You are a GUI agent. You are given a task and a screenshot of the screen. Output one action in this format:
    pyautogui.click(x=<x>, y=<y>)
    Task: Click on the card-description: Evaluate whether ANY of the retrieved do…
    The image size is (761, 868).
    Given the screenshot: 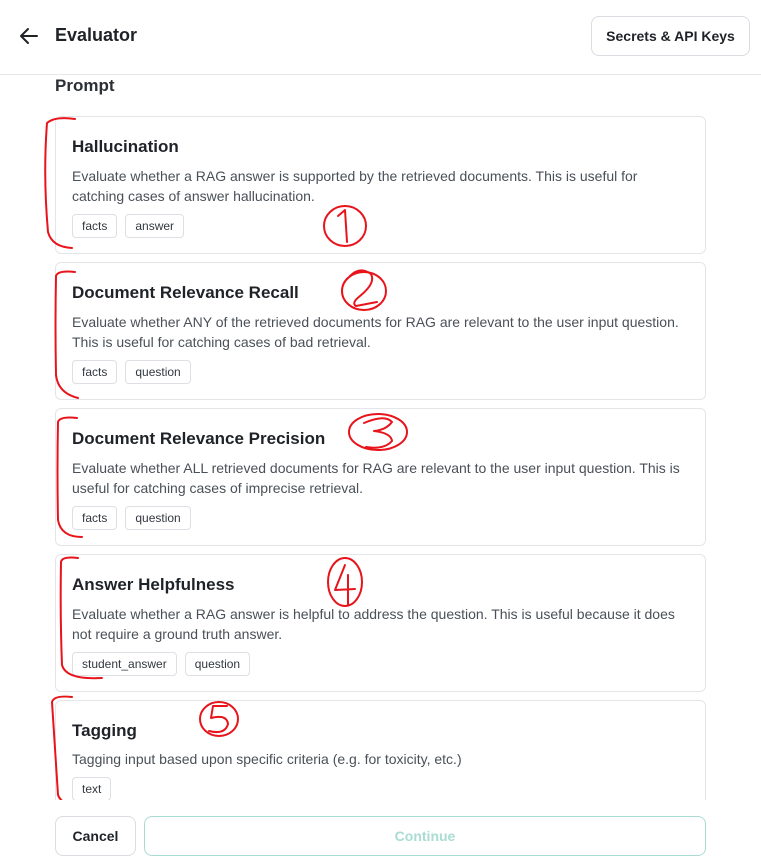 What is the action you would take?
    pyautogui.click(x=375, y=332)
    